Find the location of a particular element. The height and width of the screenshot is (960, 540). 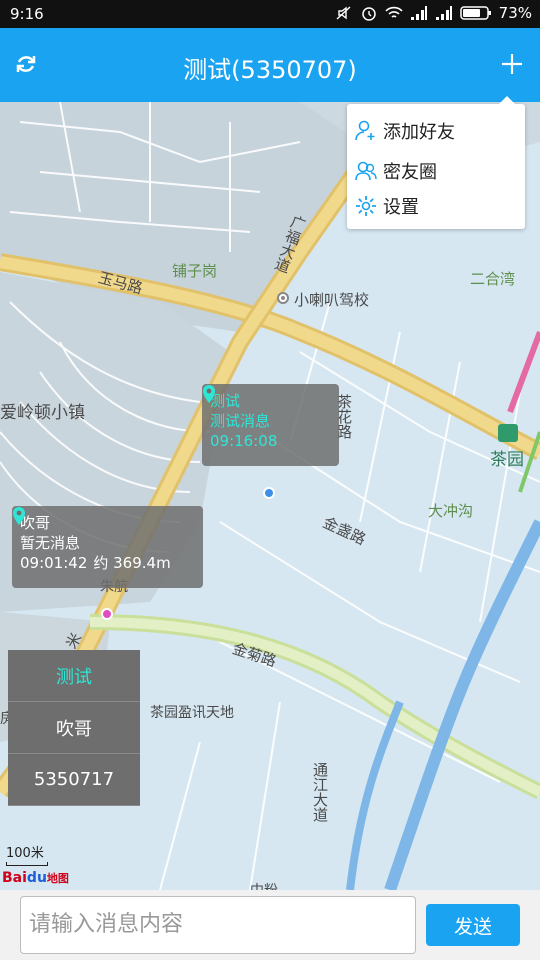

marker-info-name: 吹哥 is located at coordinates (35, 523).